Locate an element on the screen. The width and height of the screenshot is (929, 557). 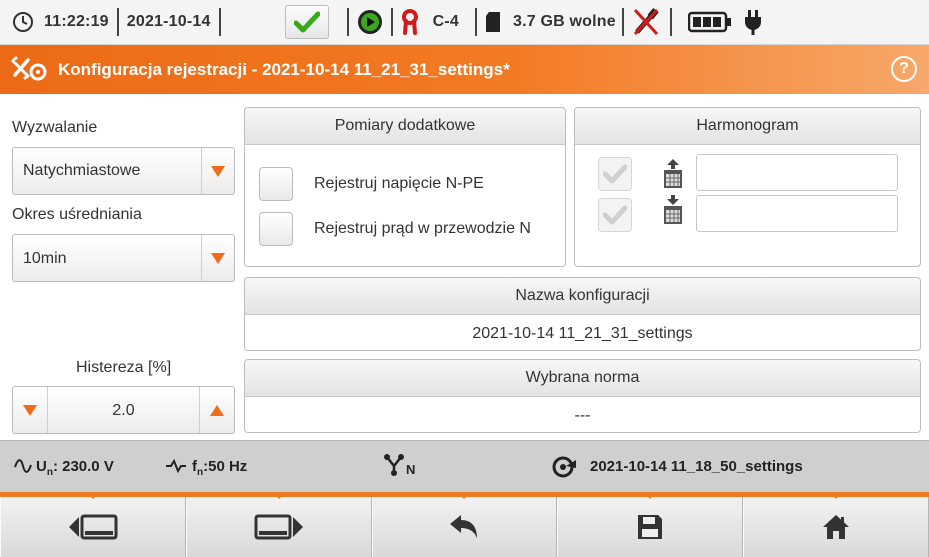
selected-norm-value: --- is located at coordinates (582, 416).